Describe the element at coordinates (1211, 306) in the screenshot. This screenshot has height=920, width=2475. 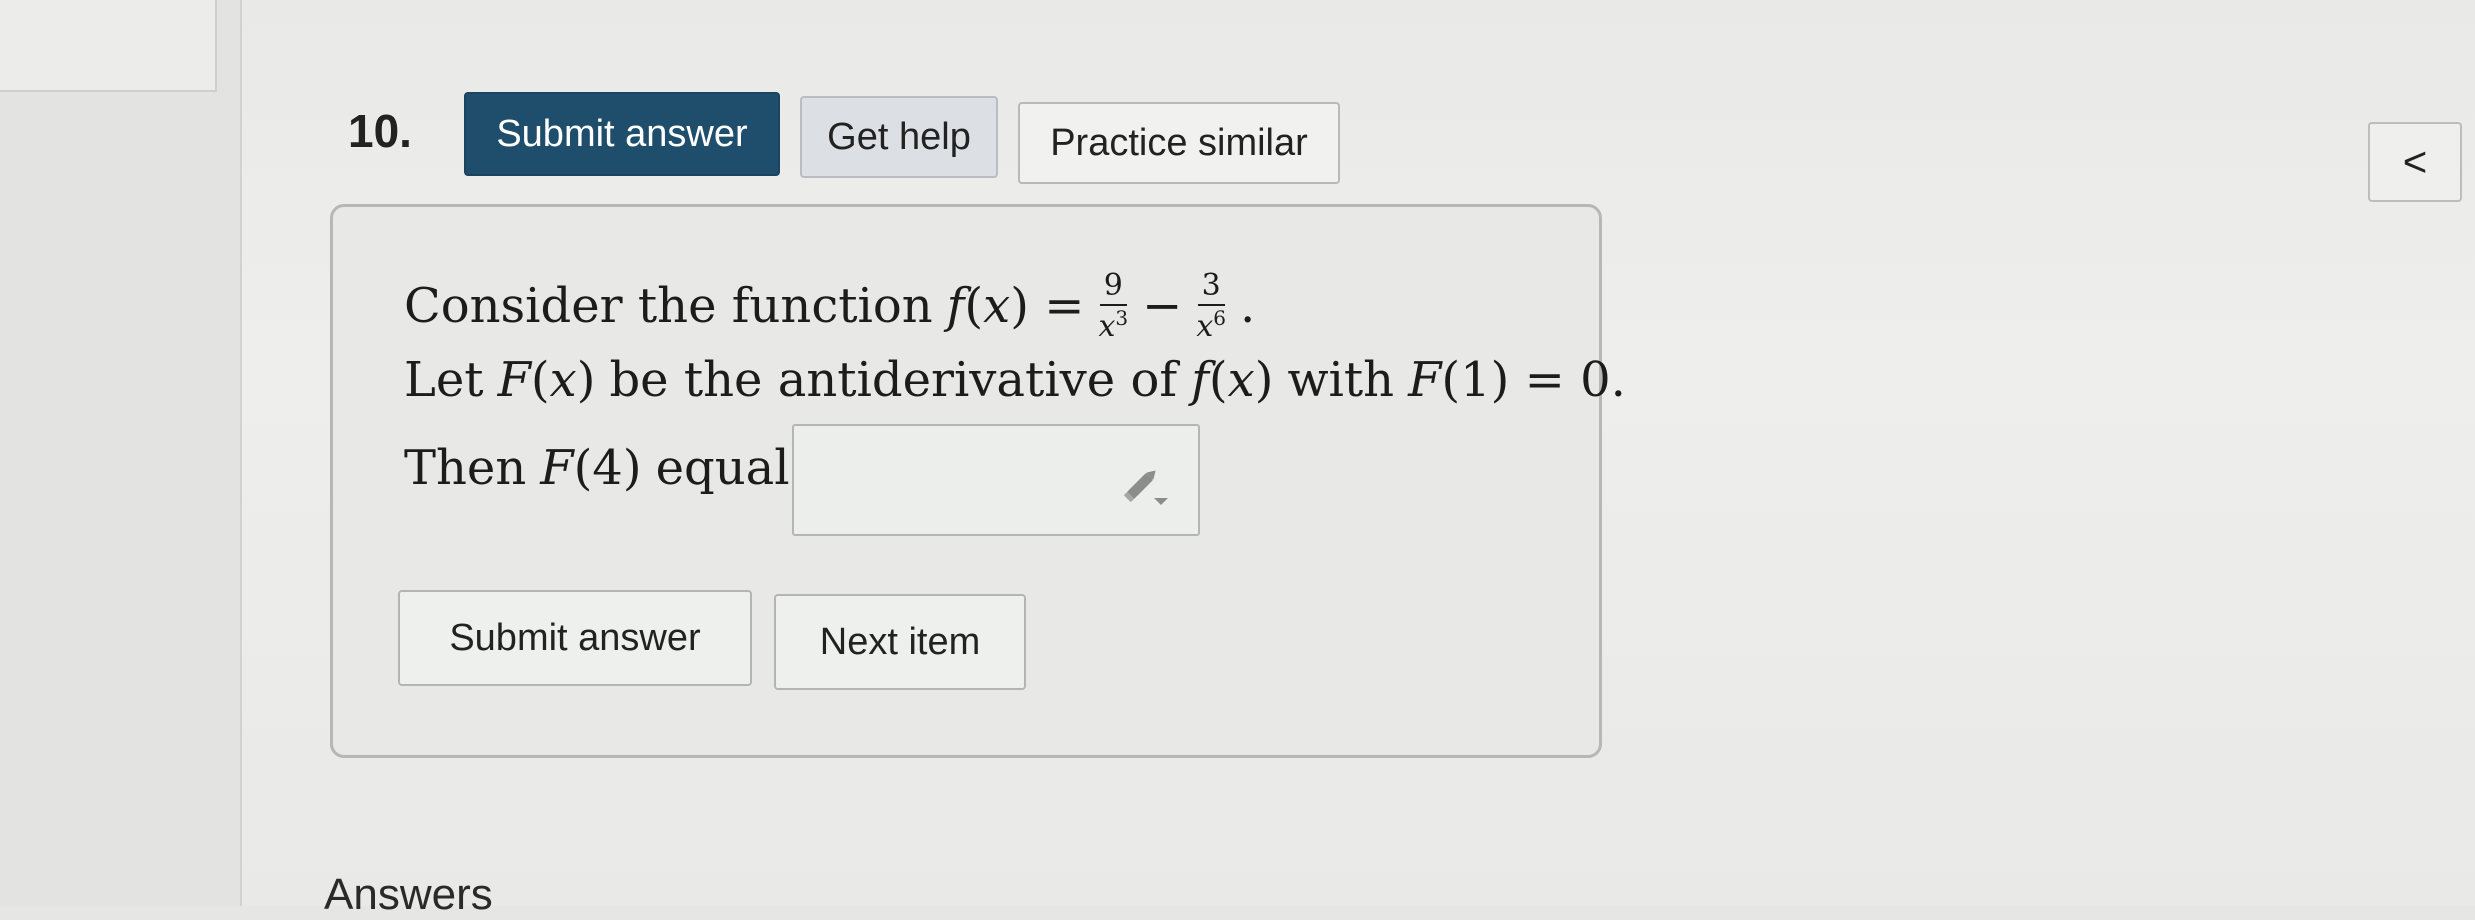
I see `fraction-3-over-x6: 3 x6` at that location.